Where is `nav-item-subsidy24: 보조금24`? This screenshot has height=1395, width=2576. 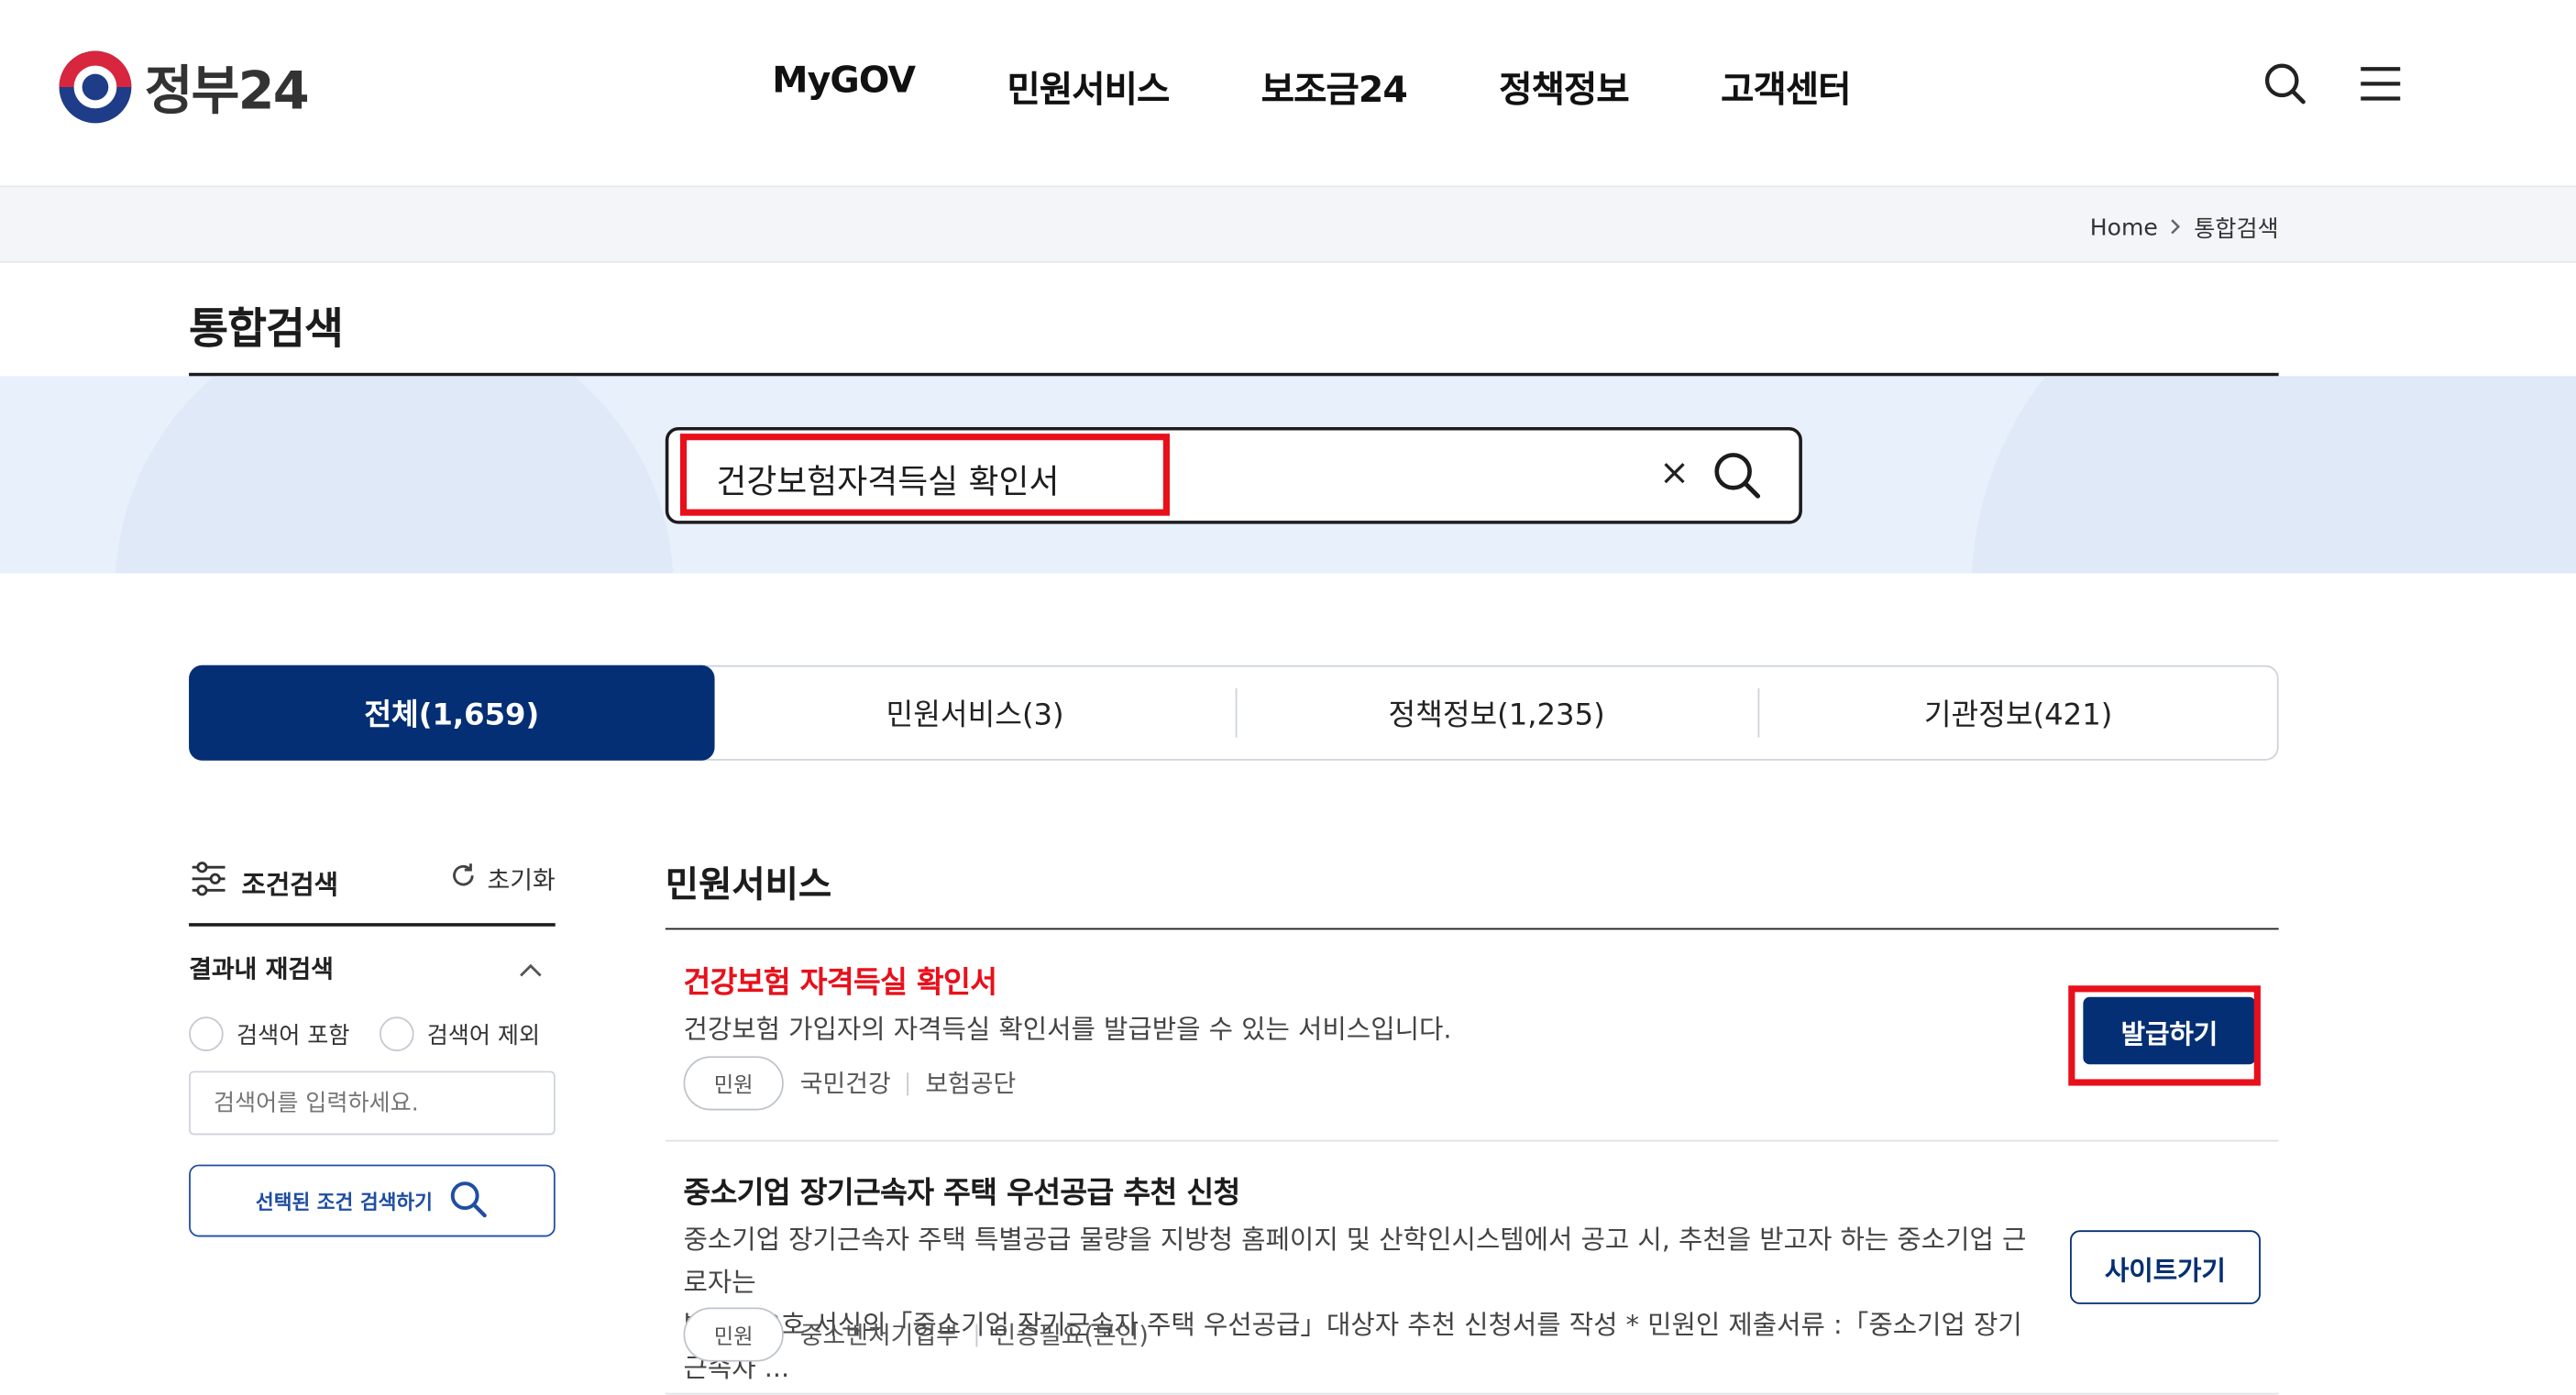
nav-item-subsidy24: 보조금24 is located at coordinates (1334, 86).